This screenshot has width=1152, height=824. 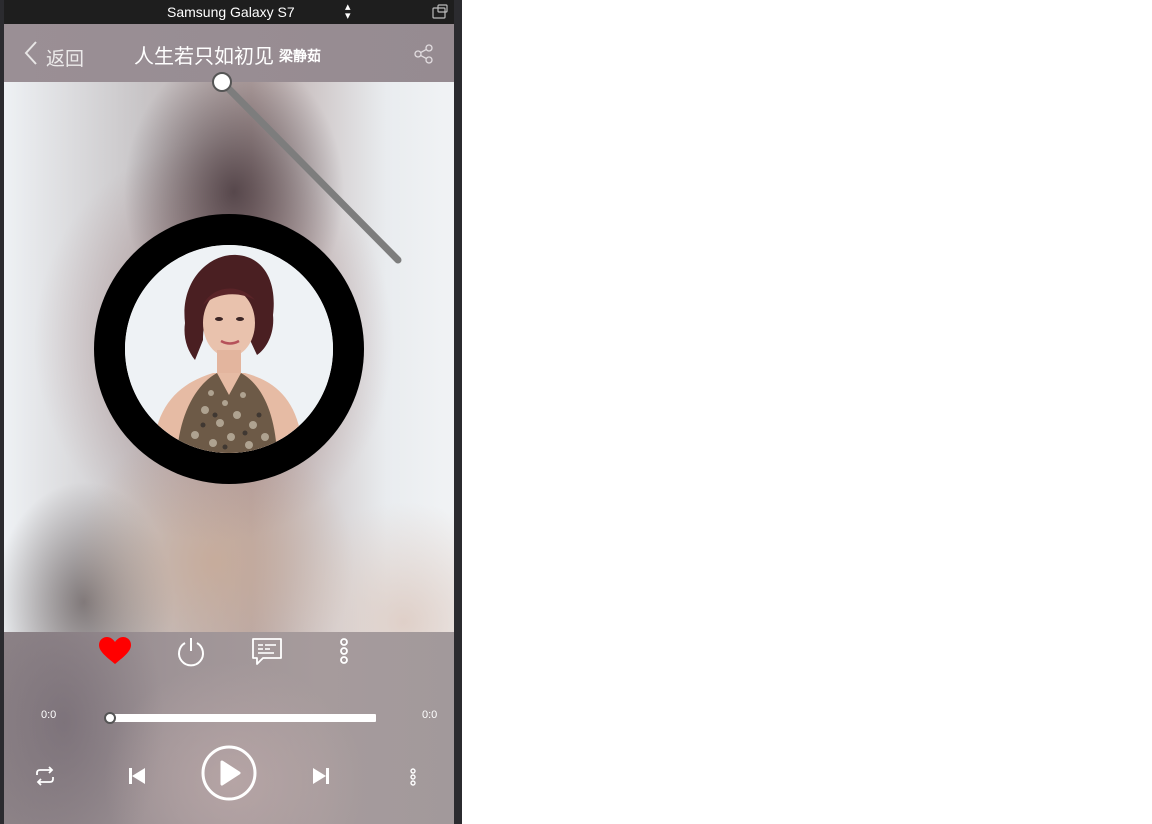 What do you see at coordinates (243, 718) in the screenshot?
I see `progress-bar` at bounding box center [243, 718].